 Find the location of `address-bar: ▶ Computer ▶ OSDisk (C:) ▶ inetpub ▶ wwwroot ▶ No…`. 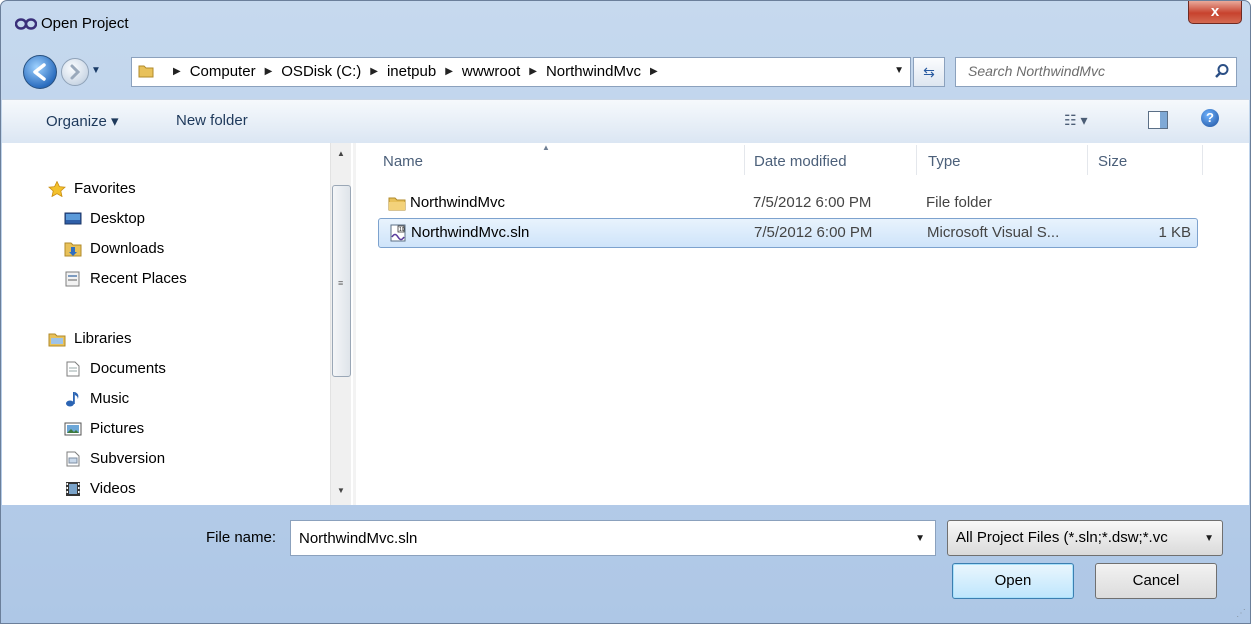

address-bar: ▶ Computer ▶ OSDisk (C:) ▶ inetpub ▶ wwwroot ▶ No… is located at coordinates (521, 72).